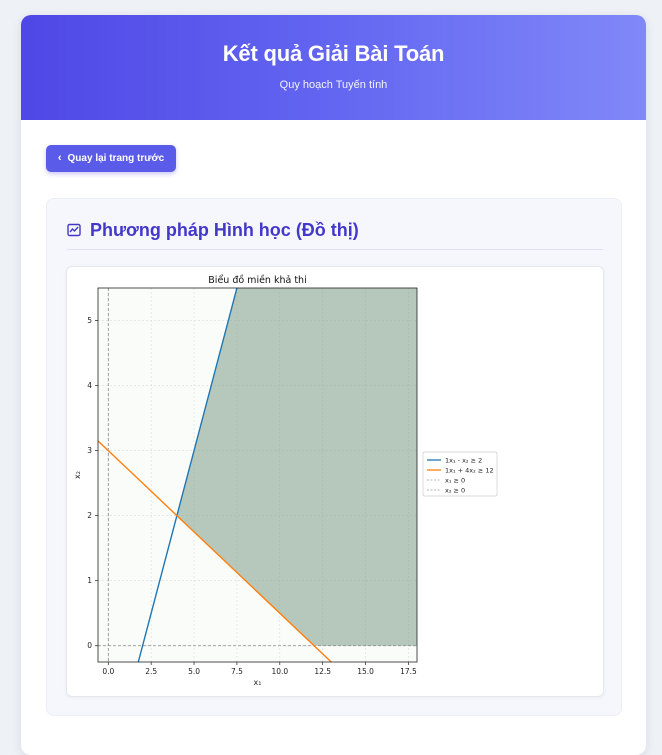  I want to click on x-tick-label: 10.0, so click(279, 671).